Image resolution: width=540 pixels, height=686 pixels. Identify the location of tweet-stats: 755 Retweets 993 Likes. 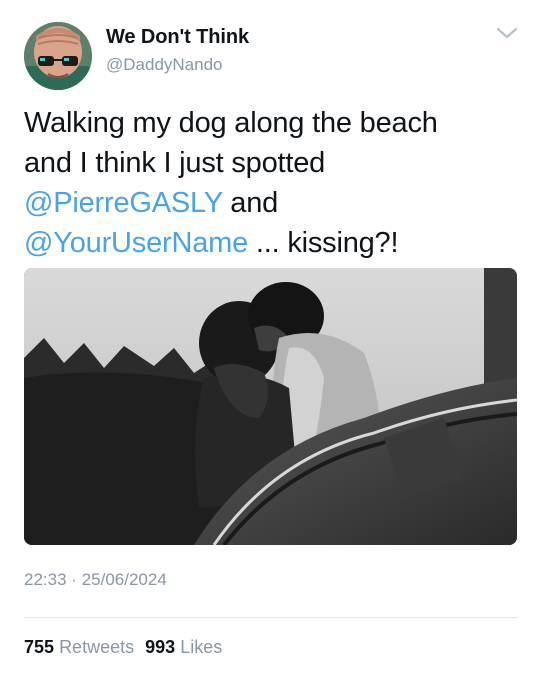
(123, 647).